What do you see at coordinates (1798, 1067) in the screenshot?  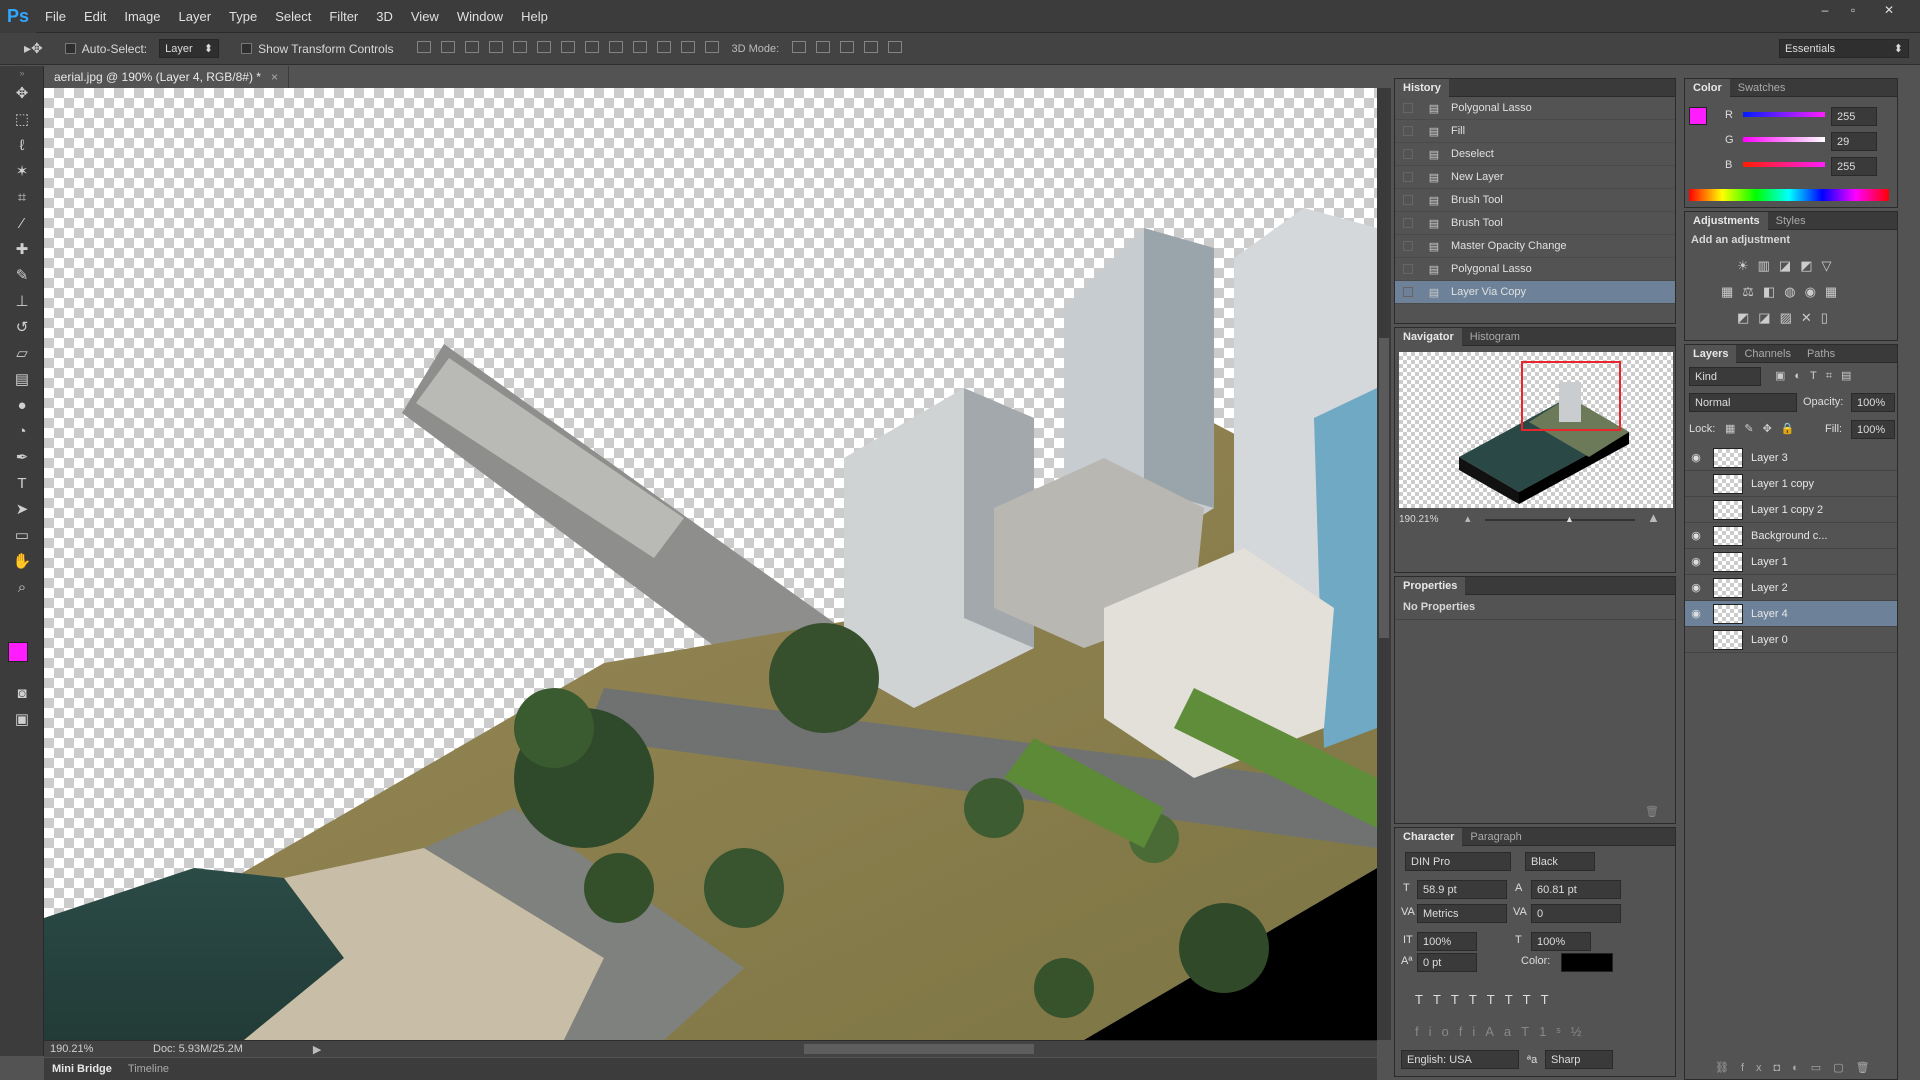 I see `layer-footer-icons: ⛓fx◘◐▭▢🗑` at bounding box center [1798, 1067].